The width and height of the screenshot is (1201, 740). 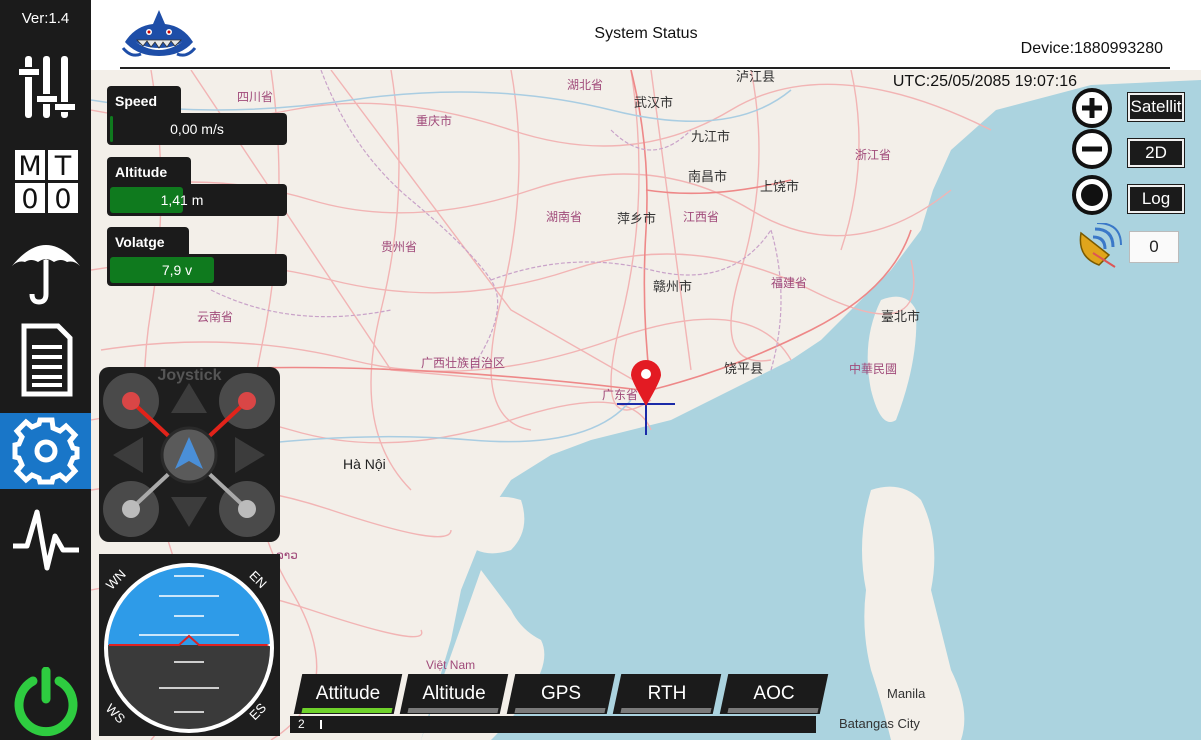 I want to click on map-label: 湖南省, so click(x=564, y=217).